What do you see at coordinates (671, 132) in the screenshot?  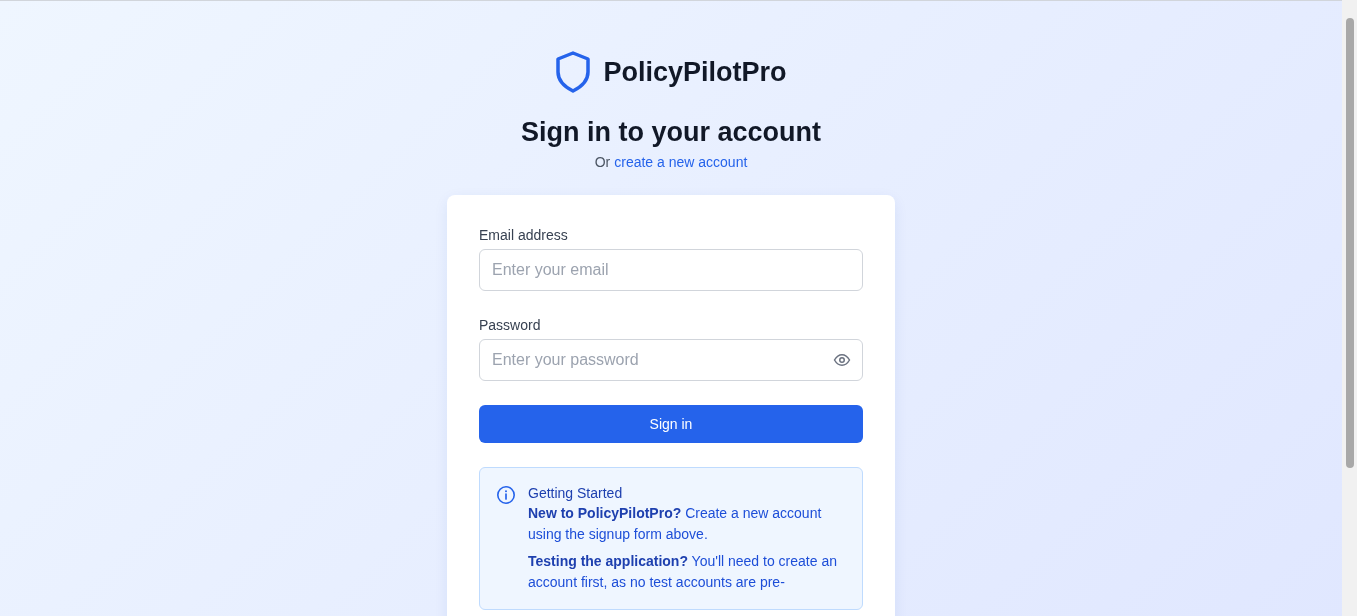 I see `page-title: Sign in to your account` at bounding box center [671, 132].